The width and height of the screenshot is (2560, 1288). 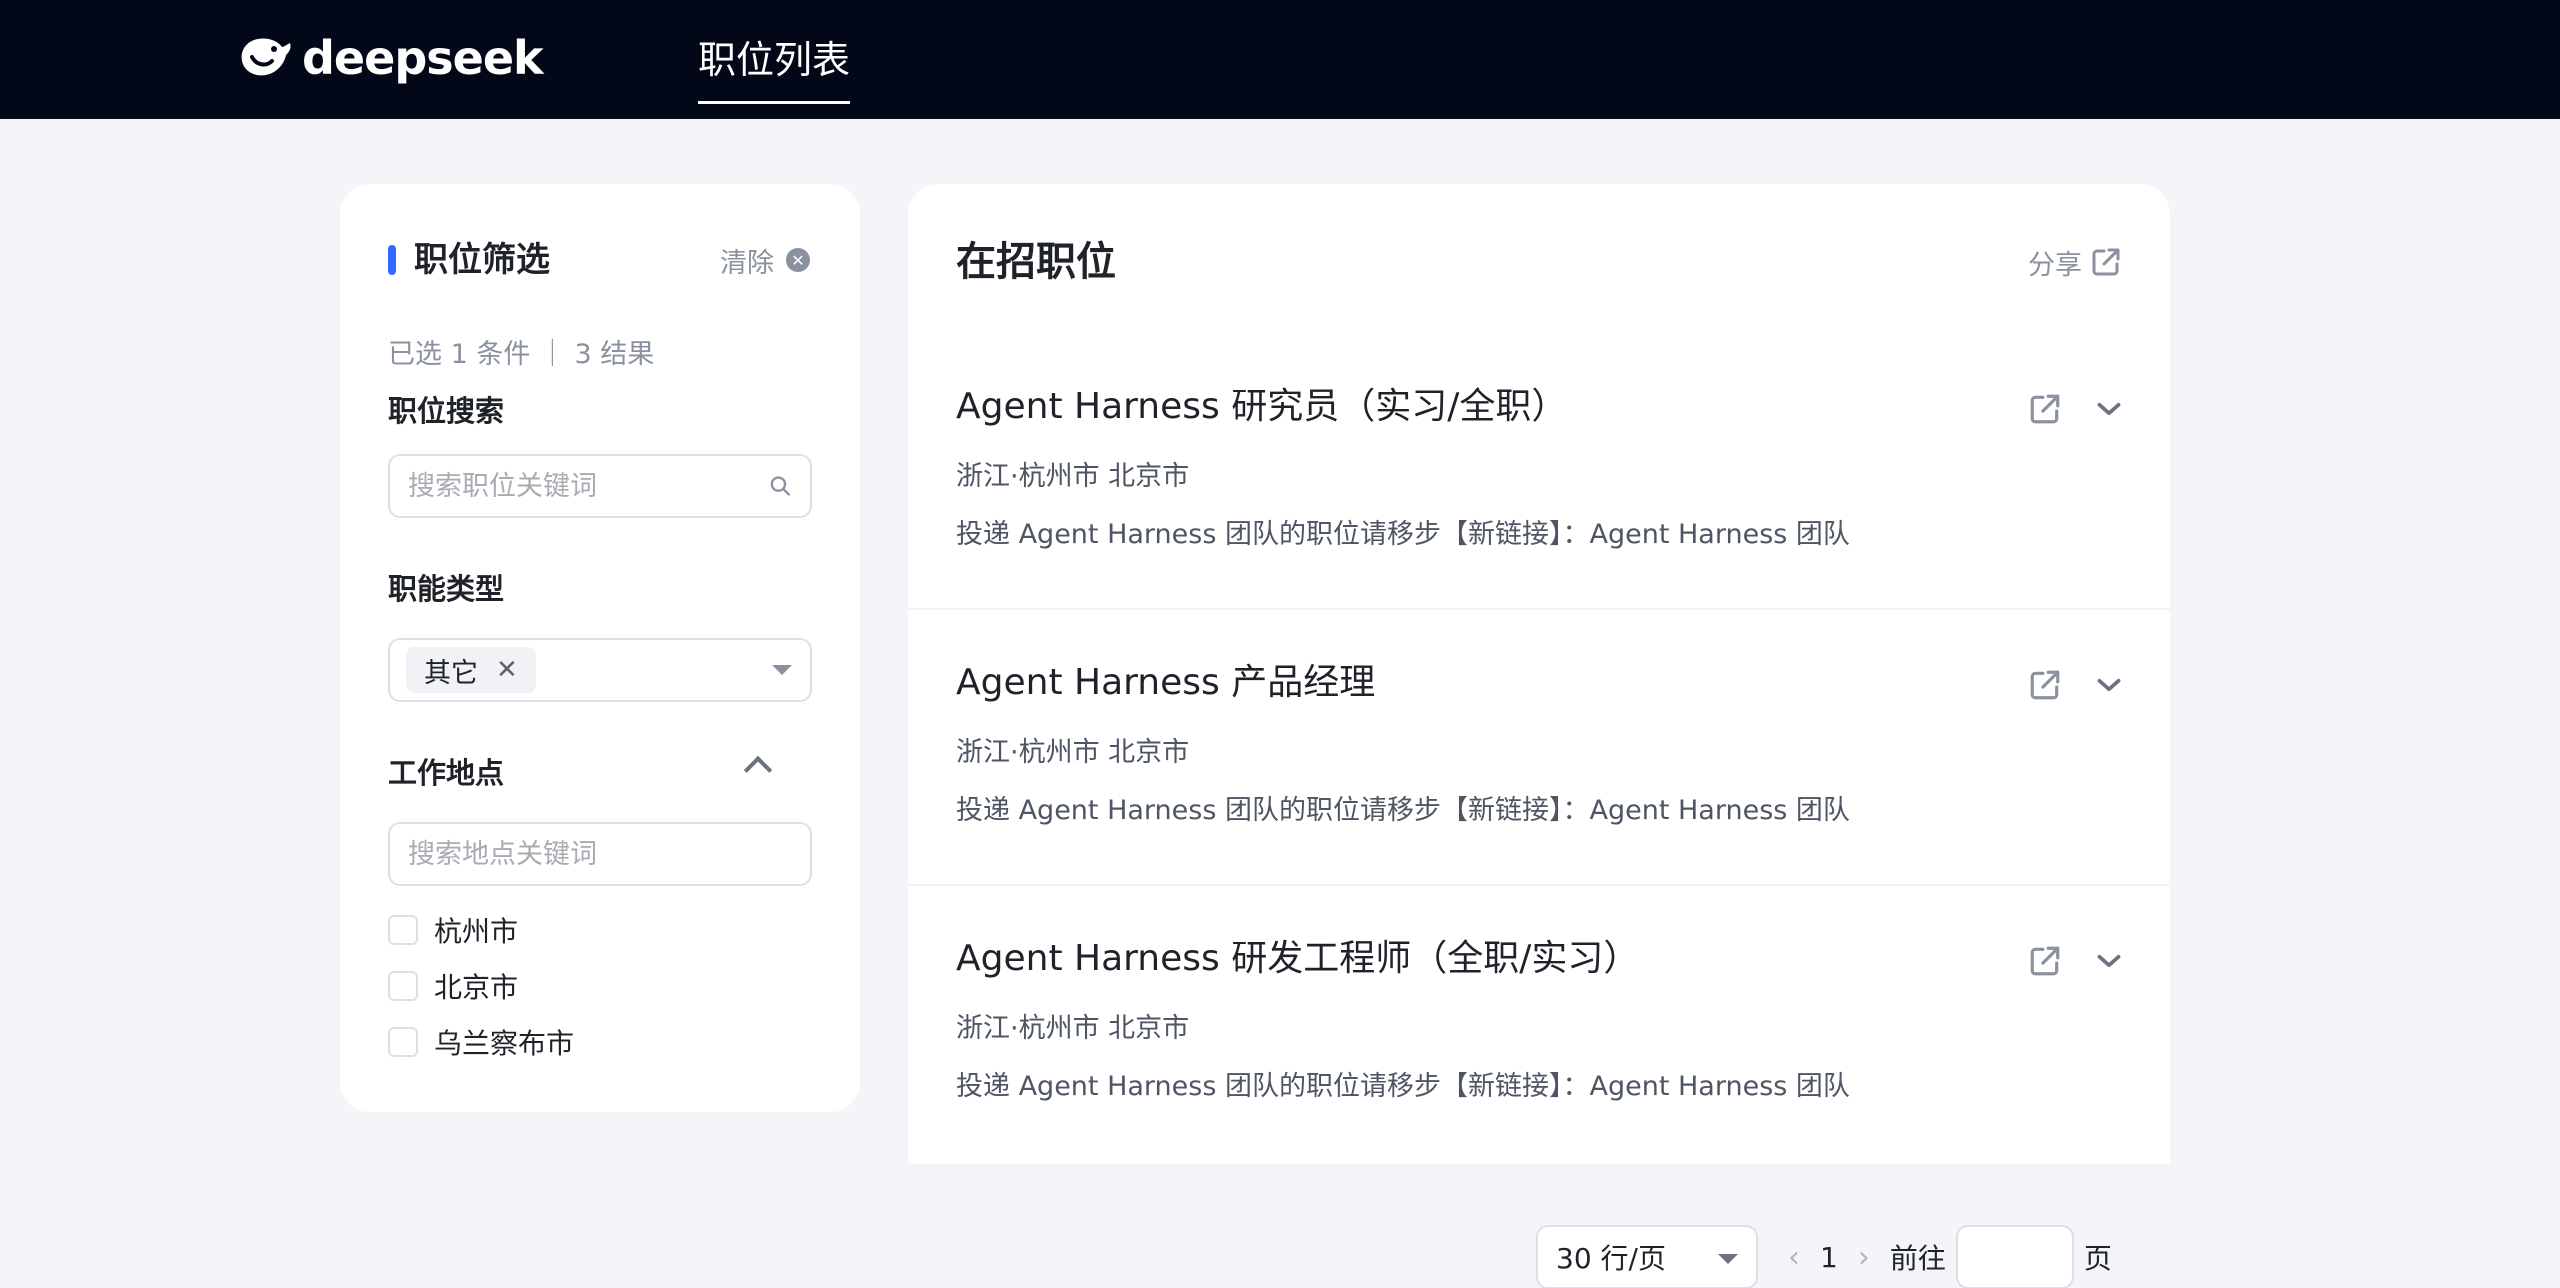 What do you see at coordinates (423, 58) in the screenshot?
I see `logo-text: deepseek` at bounding box center [423, 58].